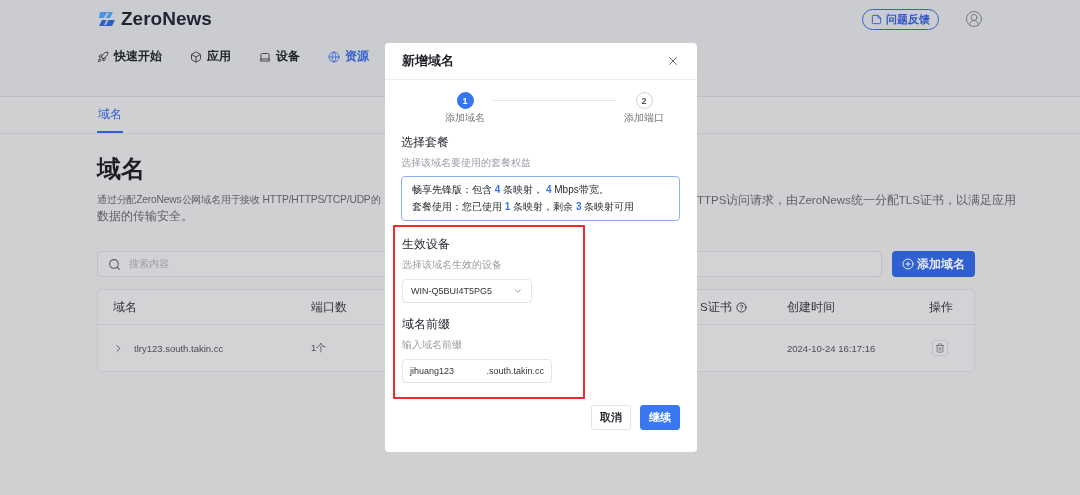  Describe the element at coordinates (467, 291) in the screenshot. I see `device-select: WIN-Q5BUI4T5PG5` at that location.